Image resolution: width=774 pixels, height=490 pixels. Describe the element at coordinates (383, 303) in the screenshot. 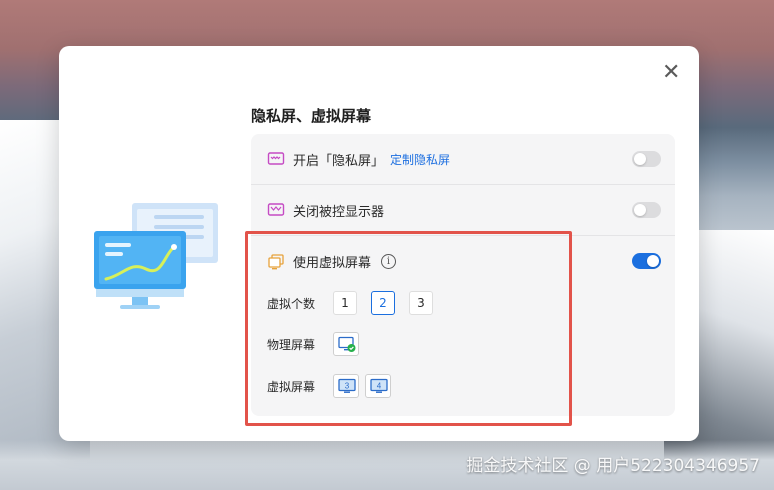

I see `virtual-count-option-2: 2` at that location.